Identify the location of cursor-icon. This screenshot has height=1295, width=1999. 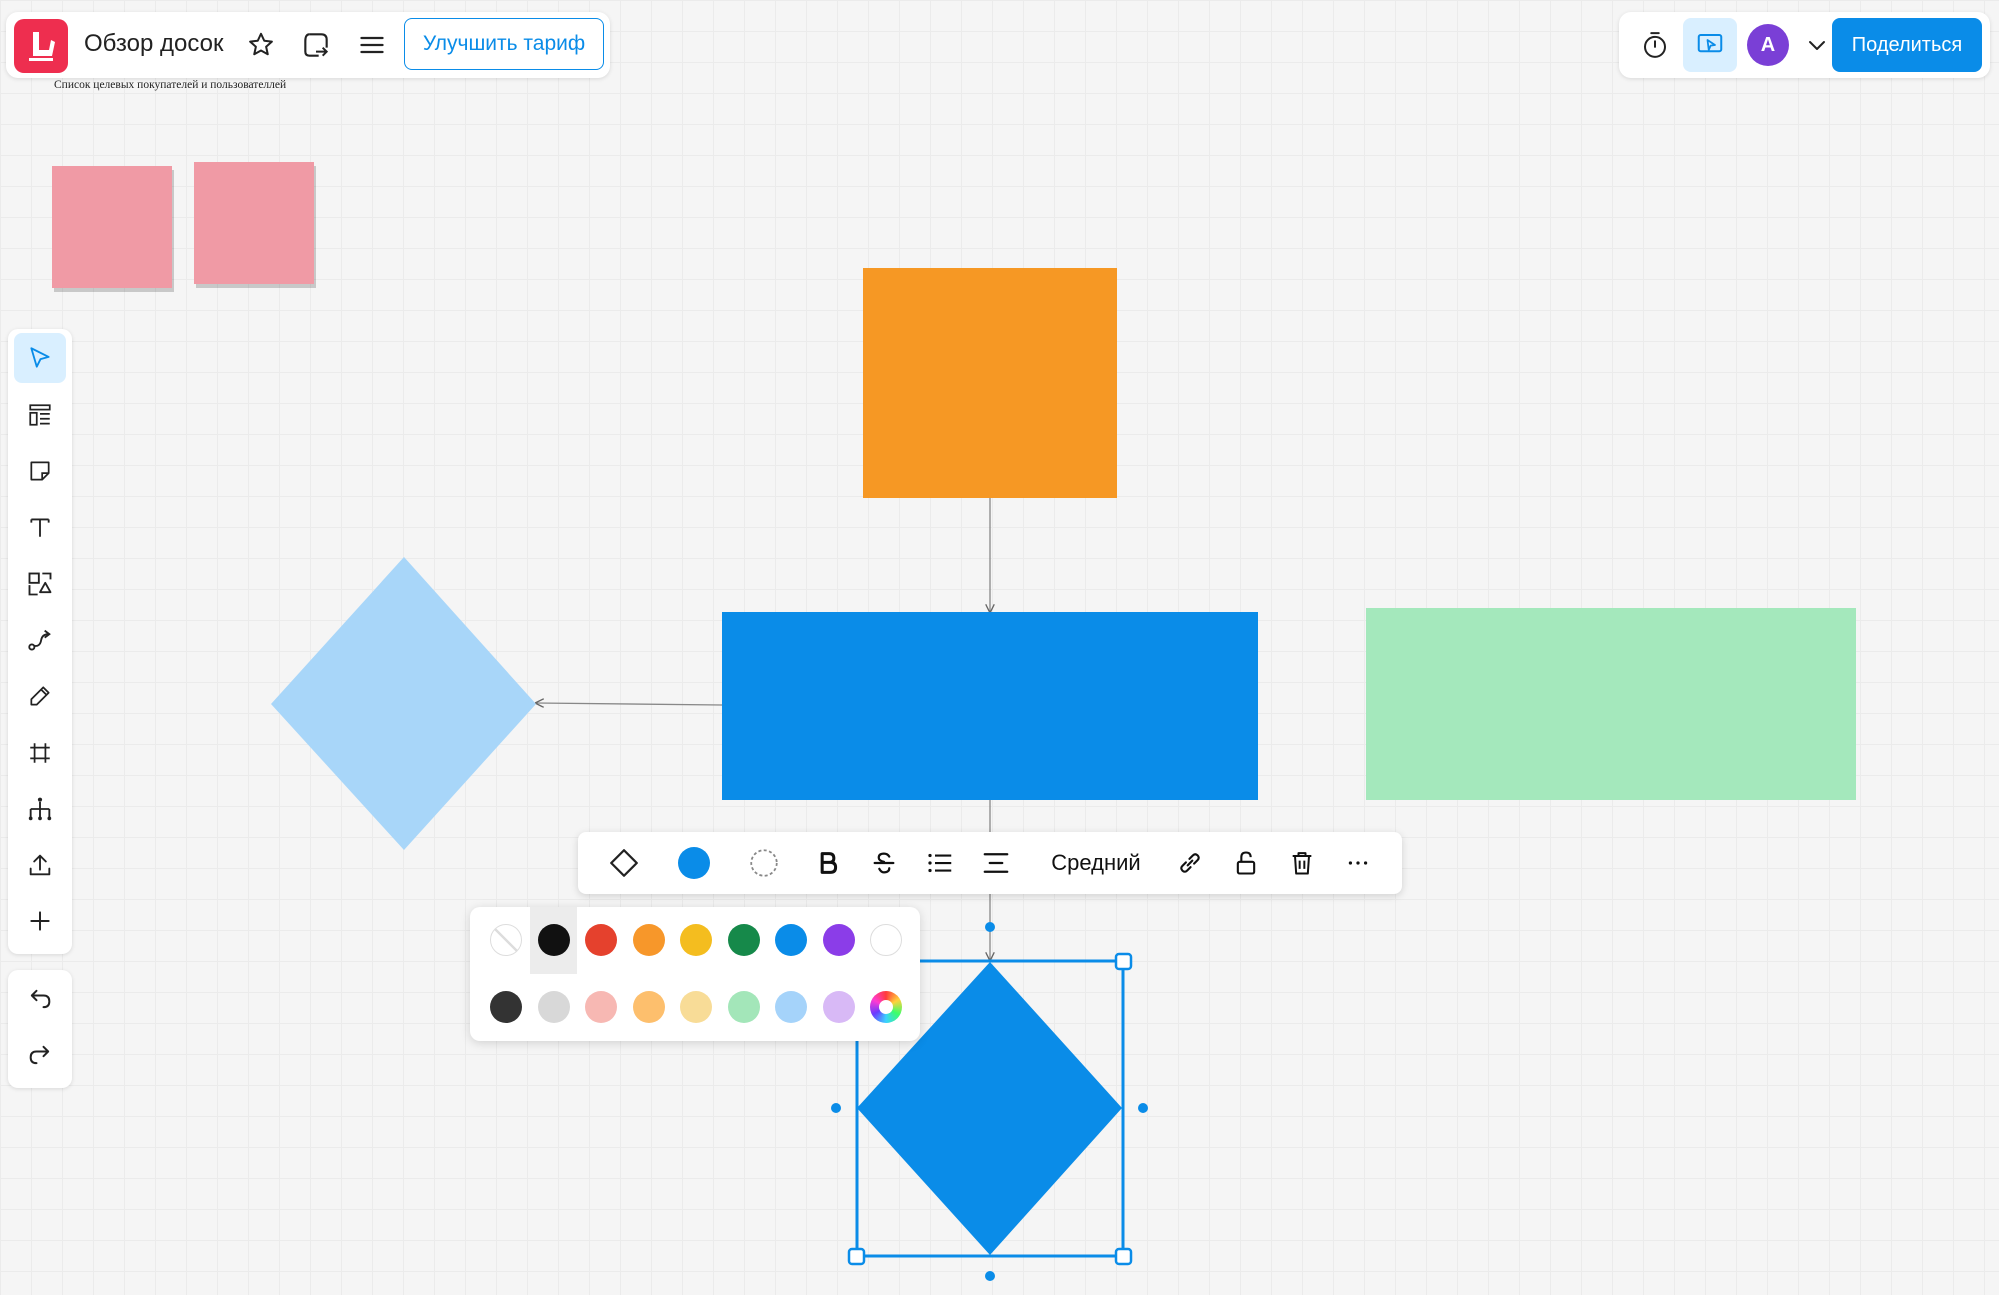
(40, 357).